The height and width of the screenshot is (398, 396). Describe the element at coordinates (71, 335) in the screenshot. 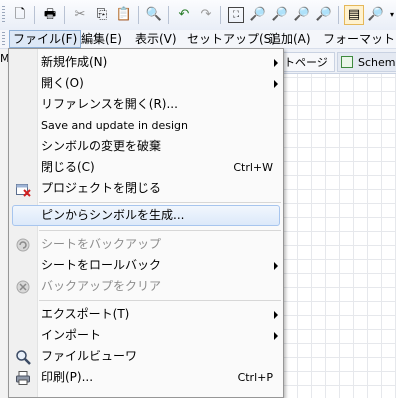

I see `menu-item-label: インポート` at that location.